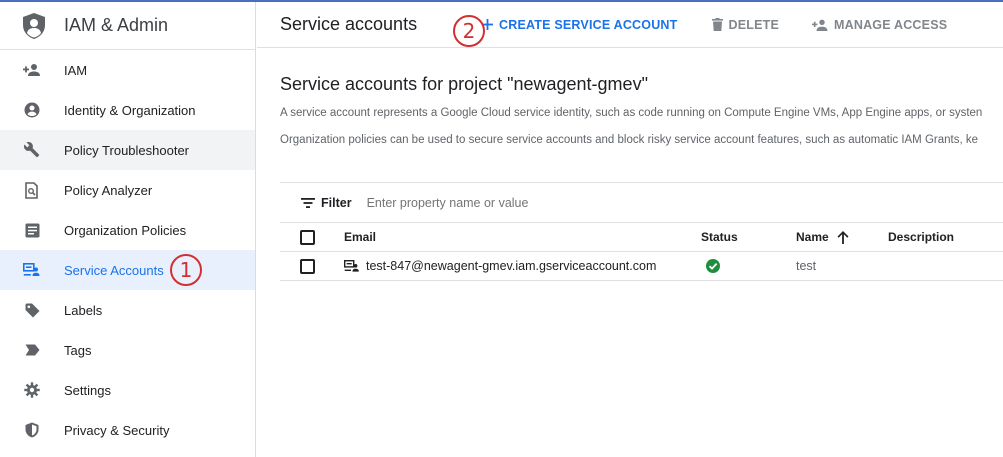 The width and height of the screenshot is (1003, 457). I want to click on table-header-row: Email Status Name Description, so click(641, 237).